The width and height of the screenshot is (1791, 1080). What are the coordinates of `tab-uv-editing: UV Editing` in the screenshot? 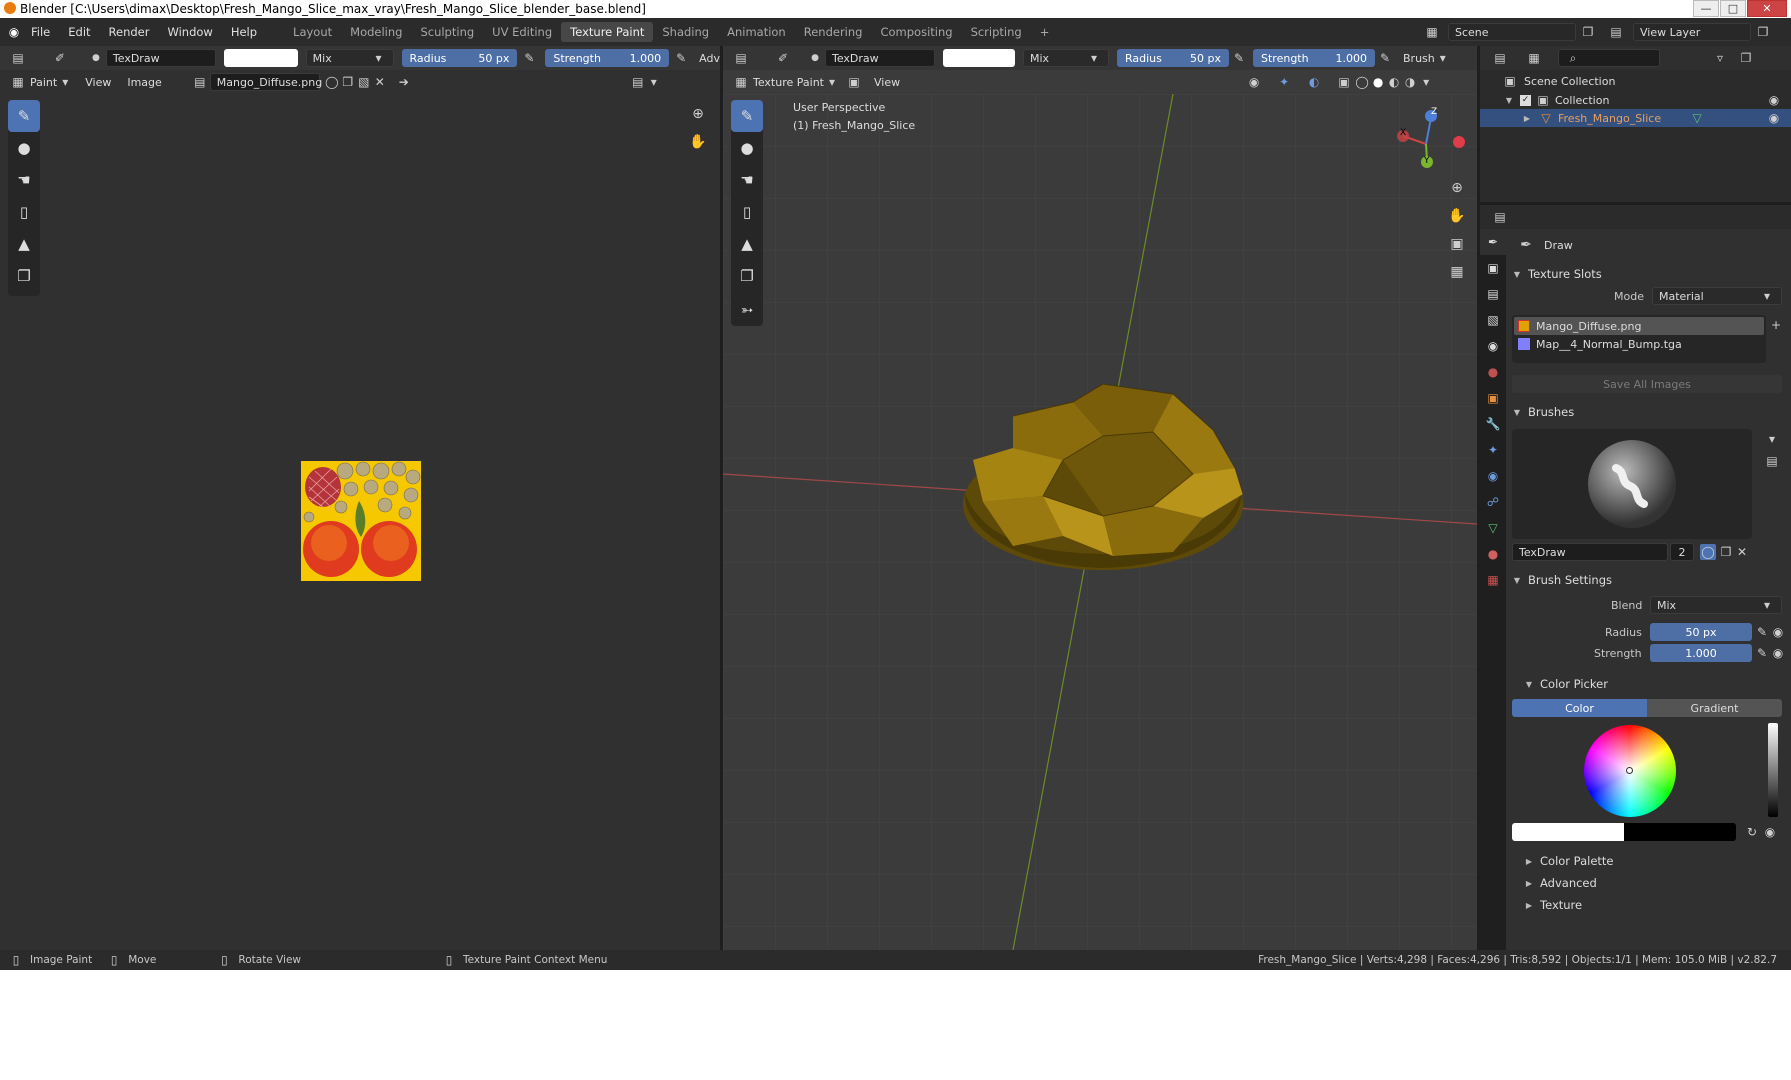 It's located at (522, 32).